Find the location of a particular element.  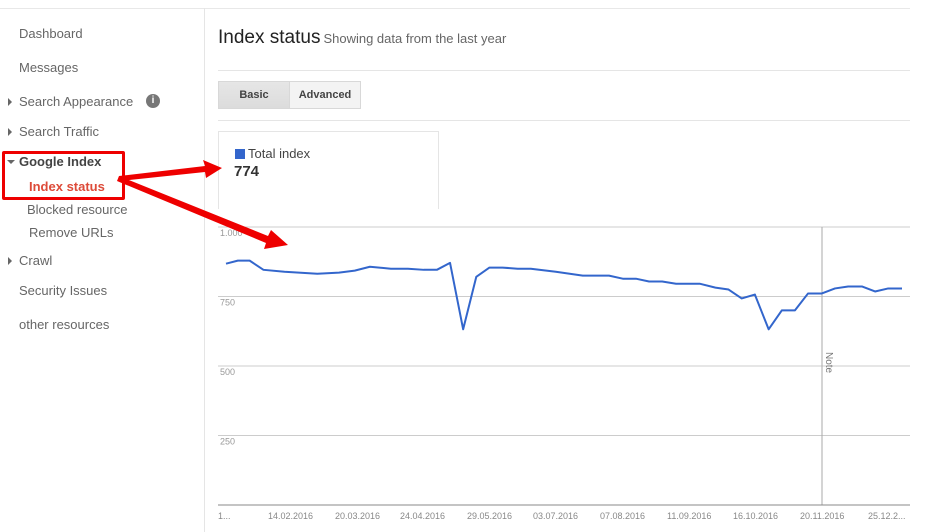

x-tick-label: 16.10.2016 is located at coordinates (755, 516).